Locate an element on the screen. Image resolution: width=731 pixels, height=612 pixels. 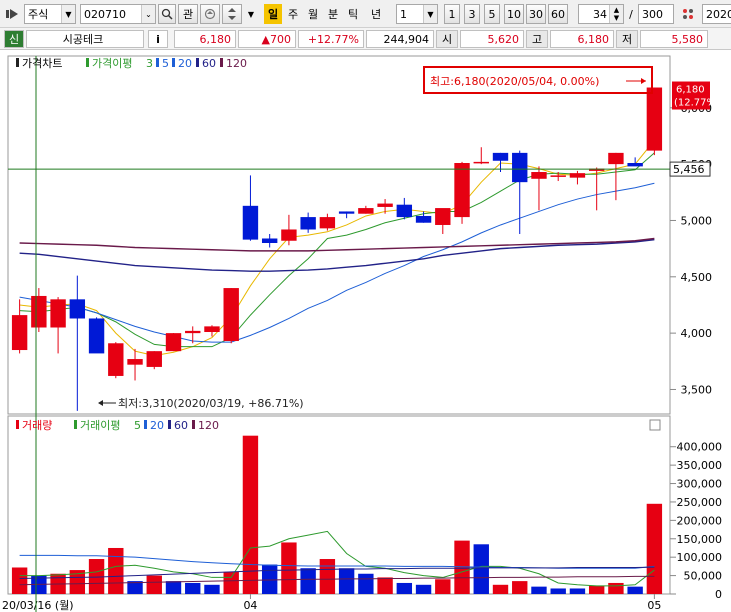
ma-5-label: 5 is located at coordinates (165, 63).